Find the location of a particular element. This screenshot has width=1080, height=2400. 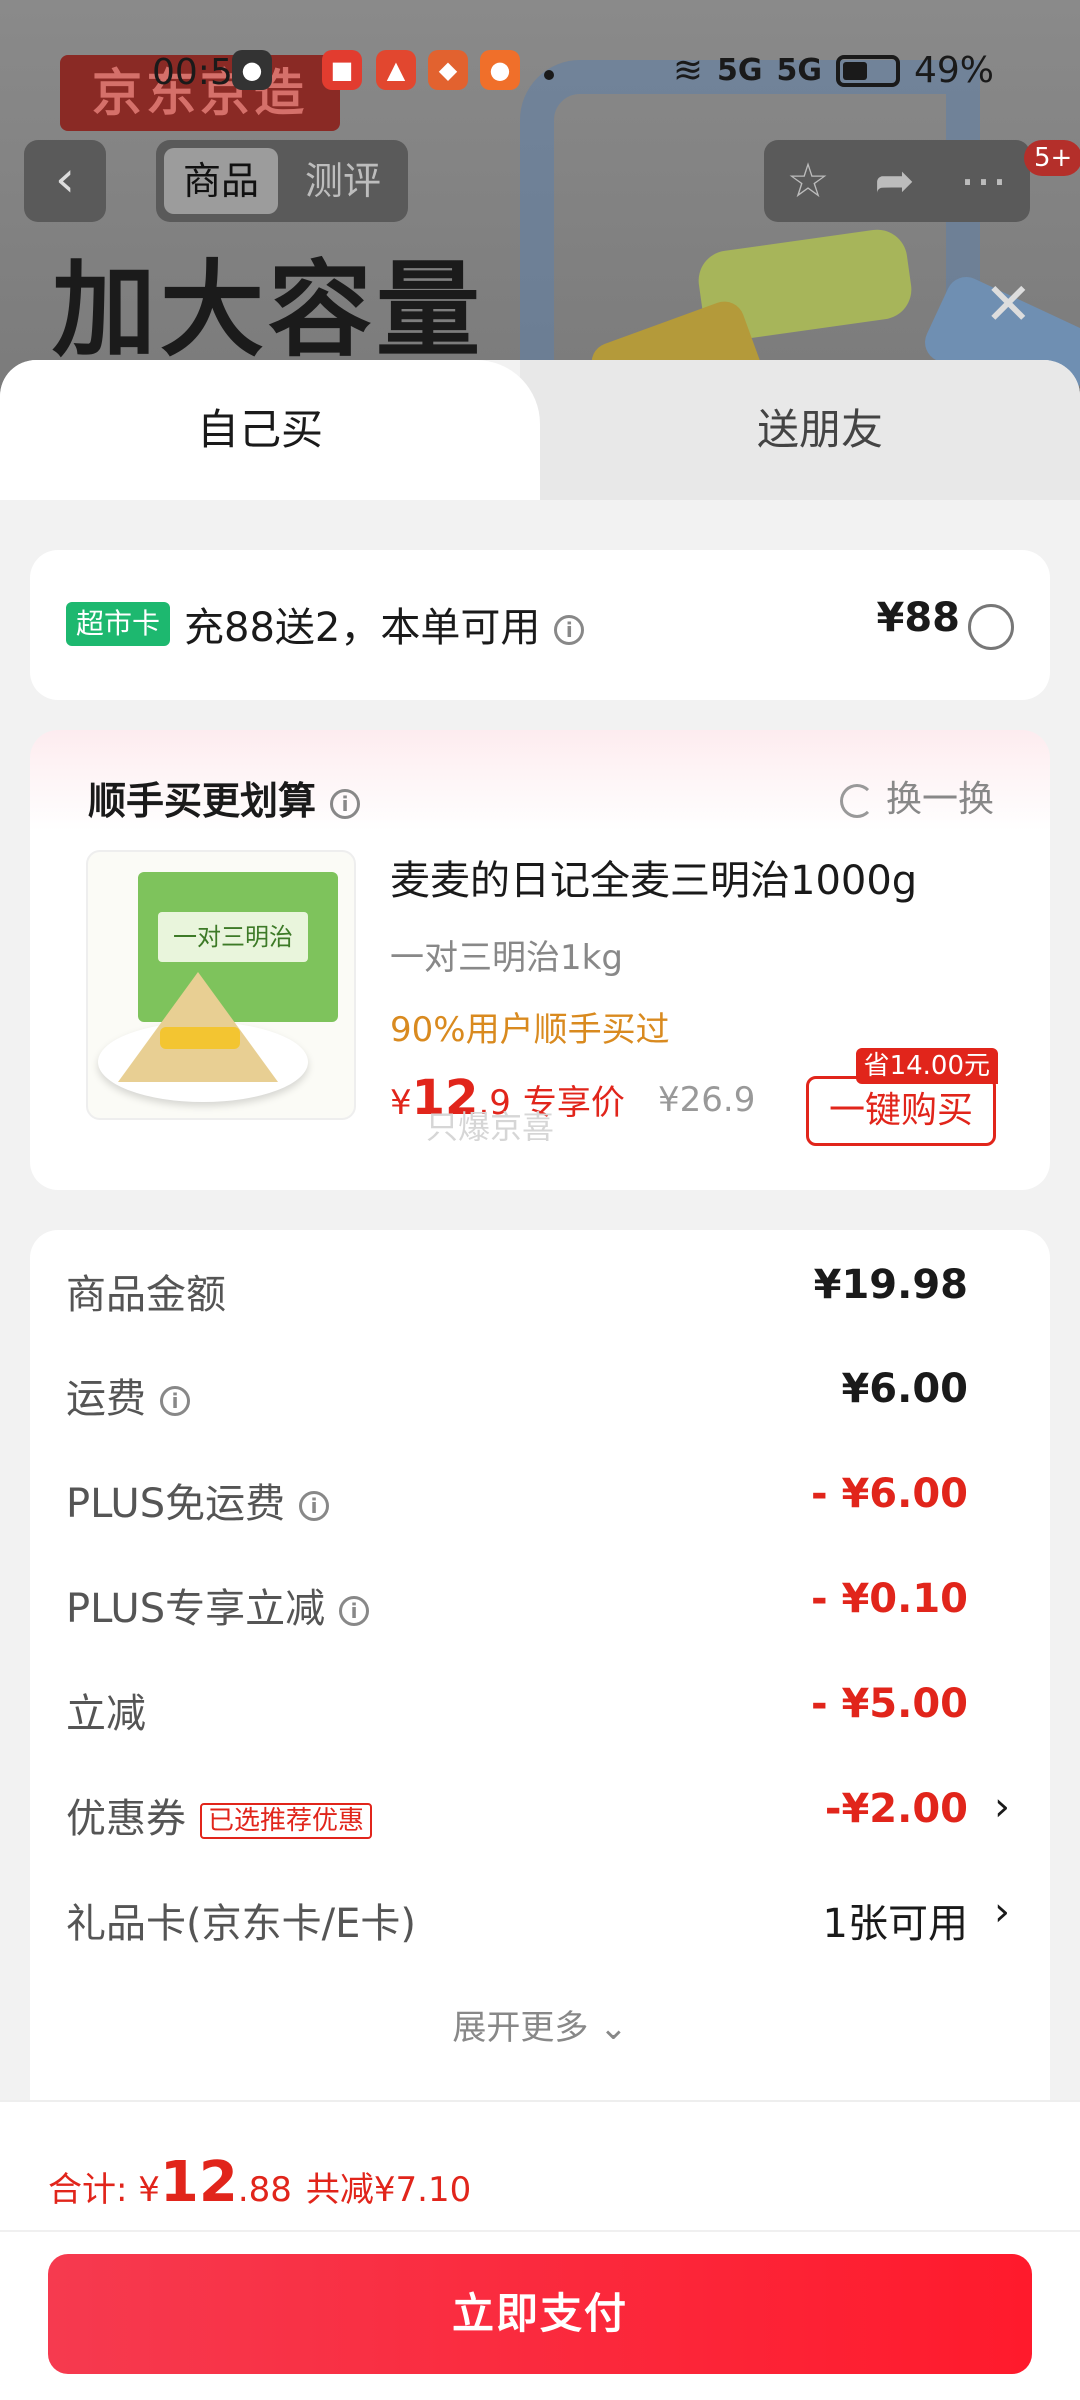

coupon-tag: 已选推荐优惠 is located at coordinates (286, 1821).